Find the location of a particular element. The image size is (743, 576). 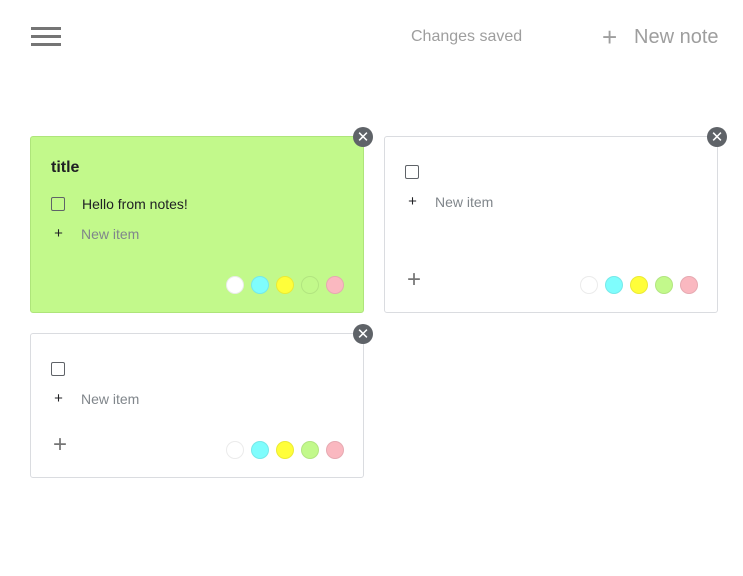

new-note-button: + New note is located at coordinates (660, 37).